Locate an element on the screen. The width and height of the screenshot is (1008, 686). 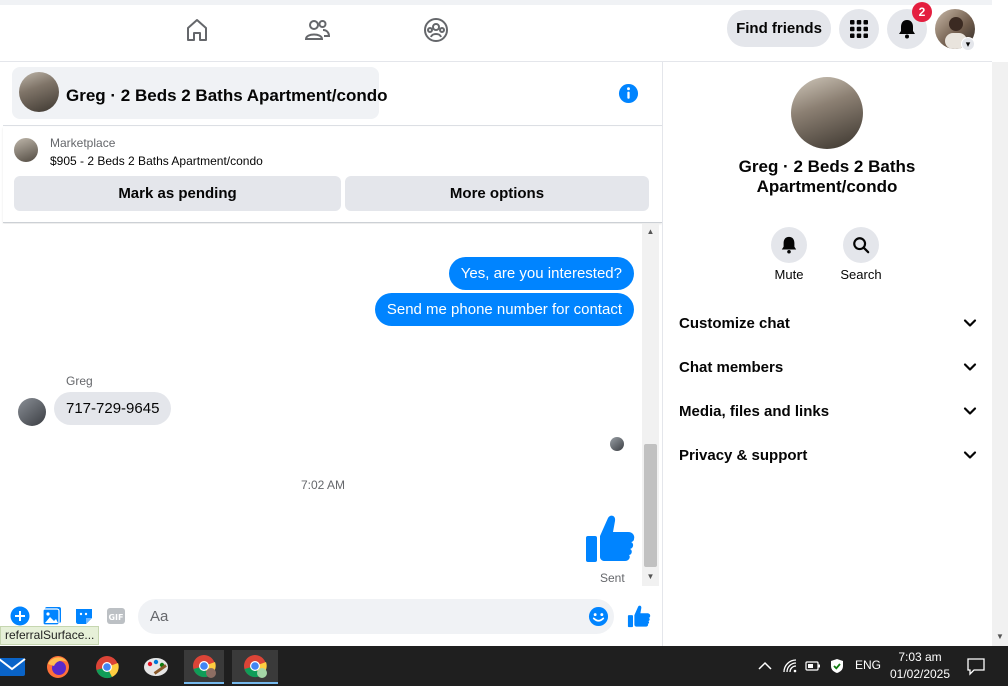
battery-icon is located at coordinates (813, 666).